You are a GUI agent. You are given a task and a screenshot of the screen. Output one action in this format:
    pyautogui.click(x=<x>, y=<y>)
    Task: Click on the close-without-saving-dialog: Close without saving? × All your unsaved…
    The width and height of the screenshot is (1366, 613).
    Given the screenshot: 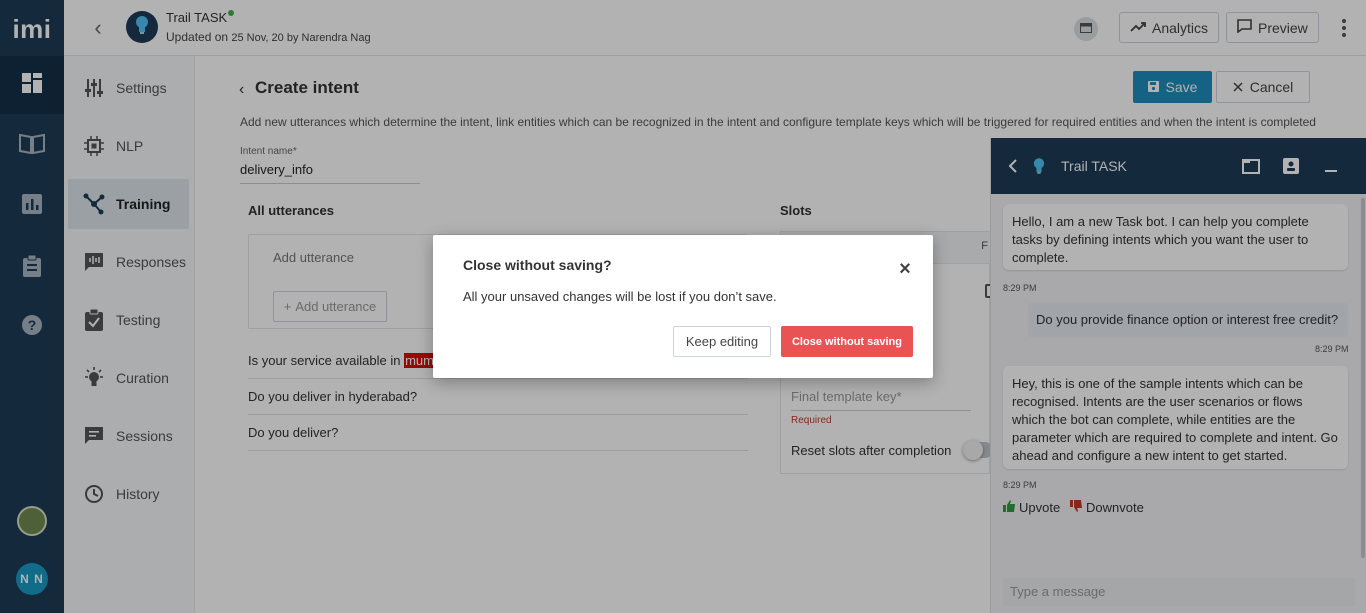 What is the action you would take?
    pyautogui.click(x=683, y=306)
    